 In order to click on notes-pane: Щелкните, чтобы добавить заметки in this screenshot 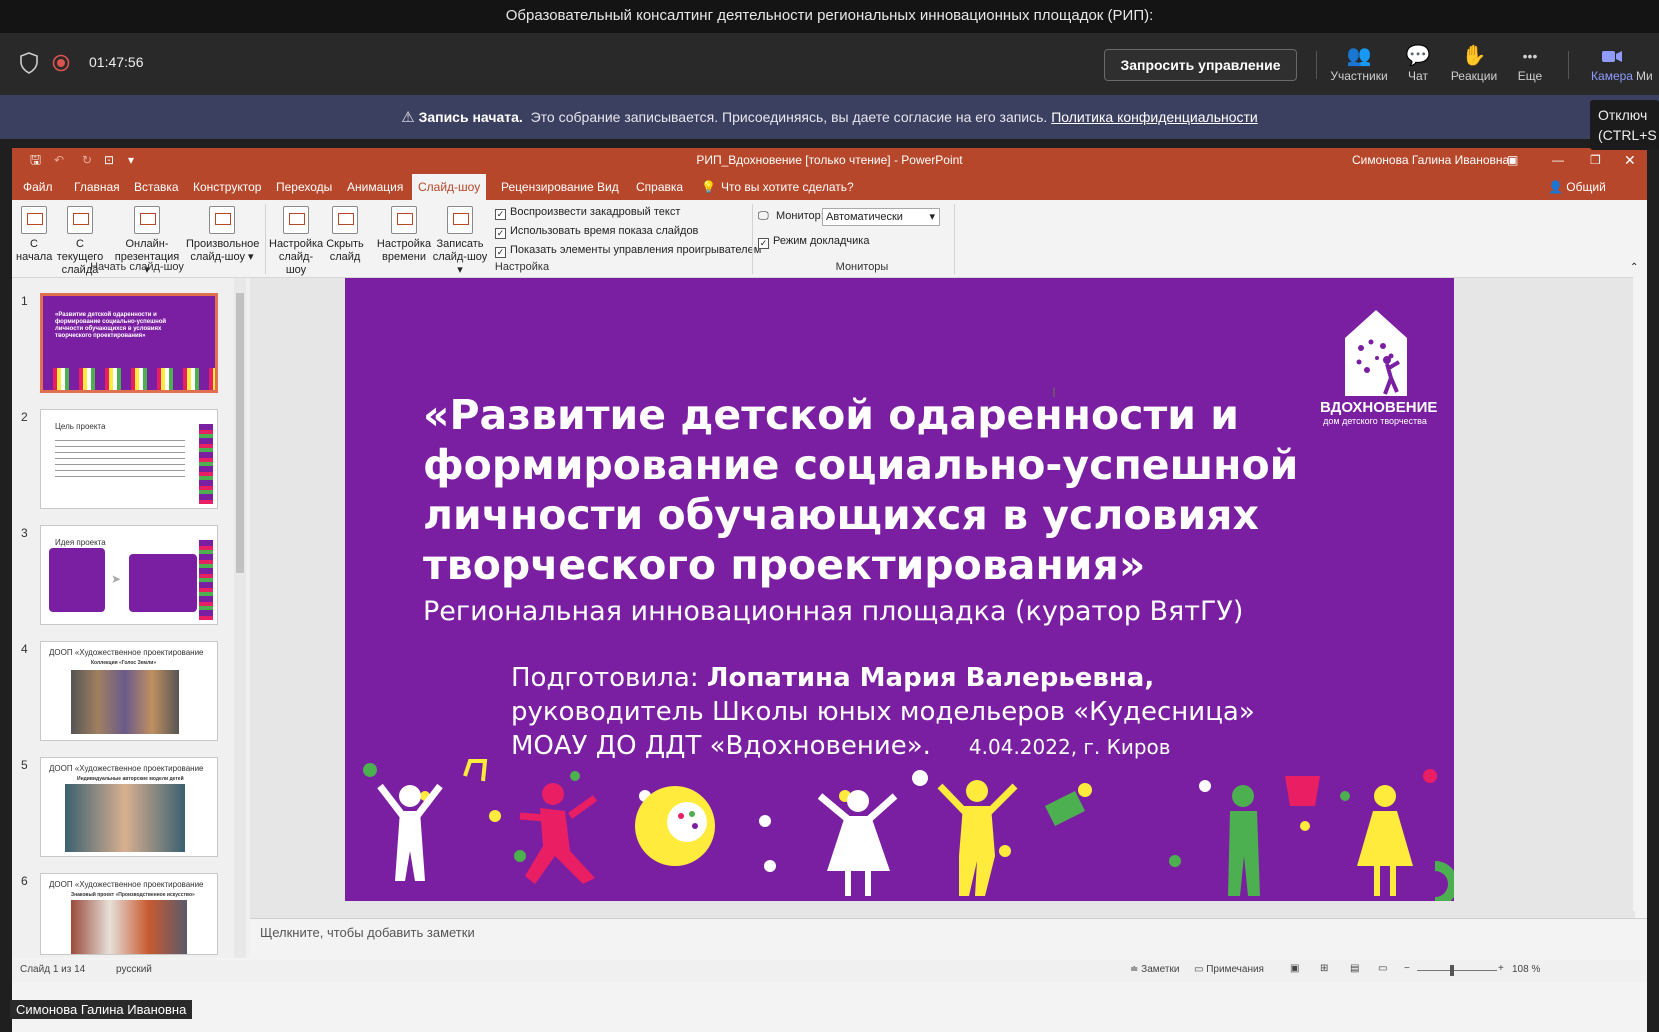, I will do `click(948, 938)`.